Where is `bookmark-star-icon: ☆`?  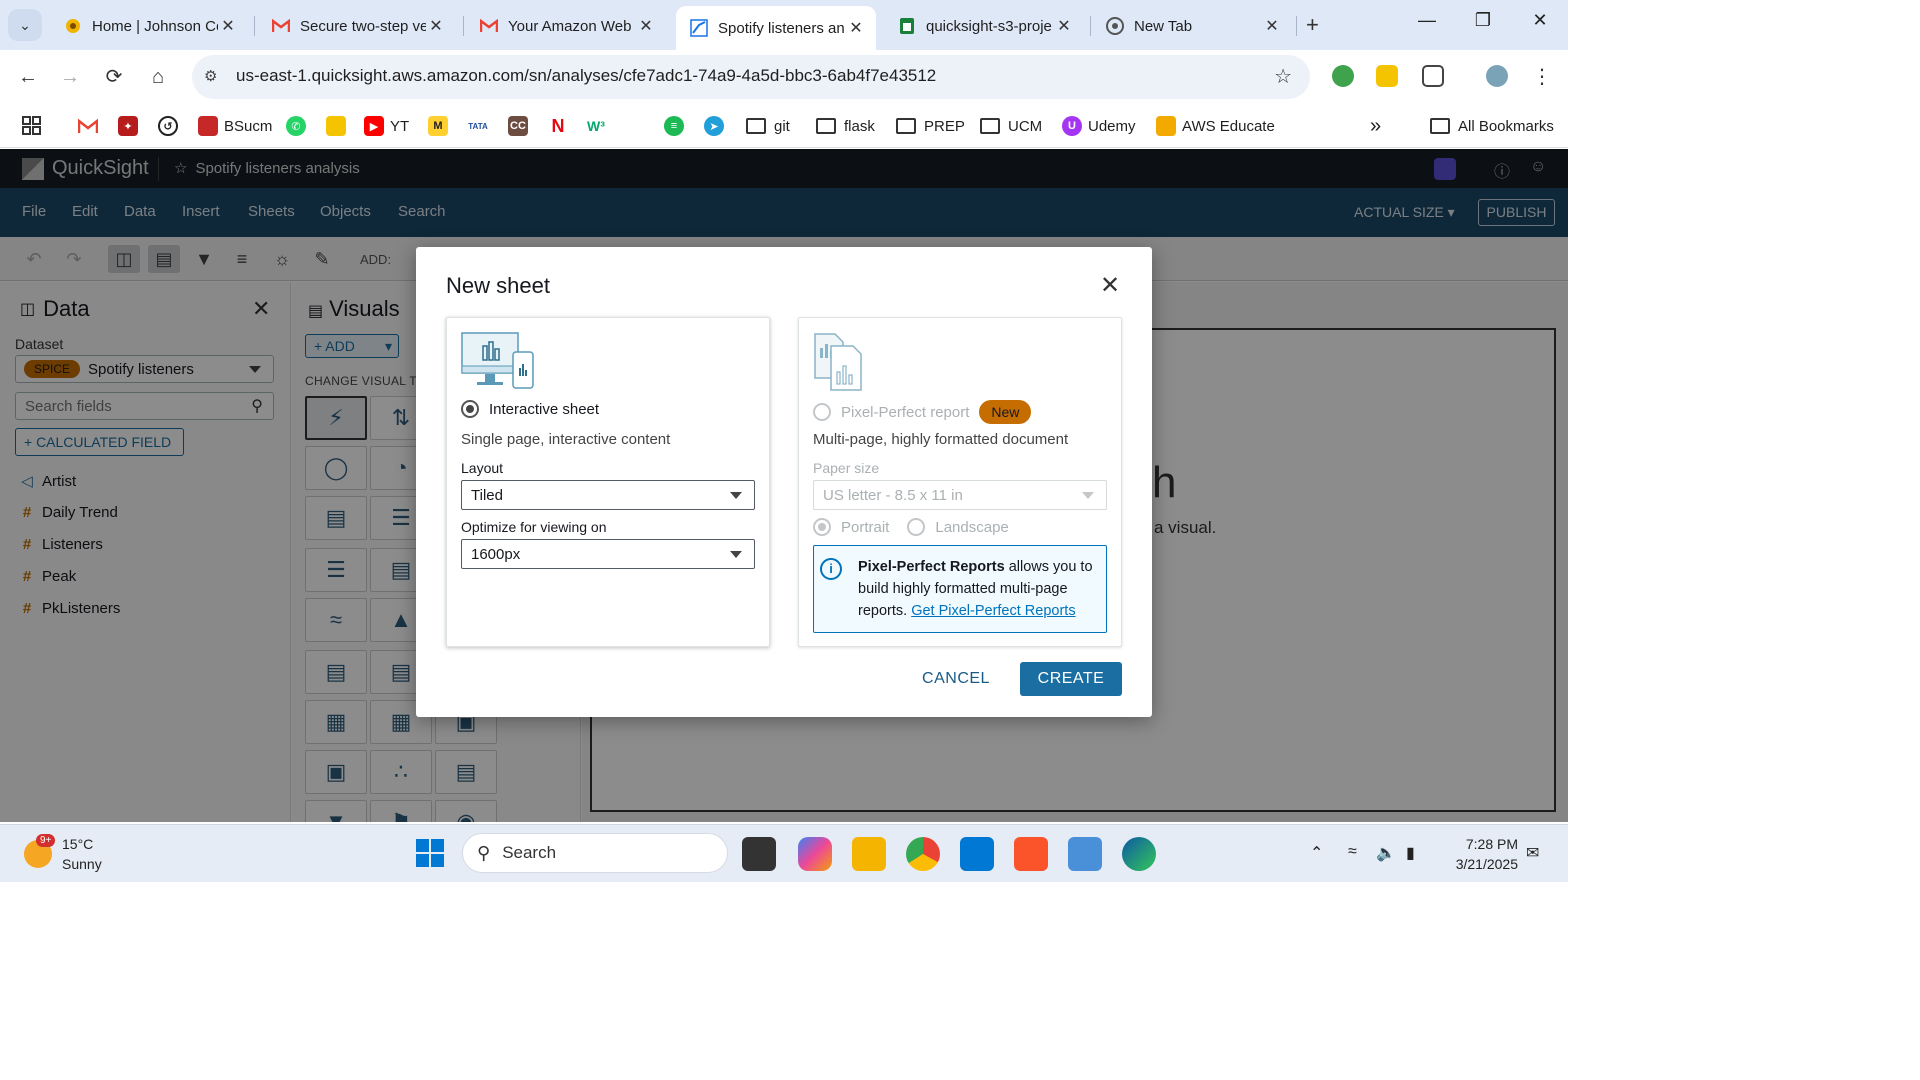
bookmark-star-icon: ☆ is located at coordinates (1283, 76).